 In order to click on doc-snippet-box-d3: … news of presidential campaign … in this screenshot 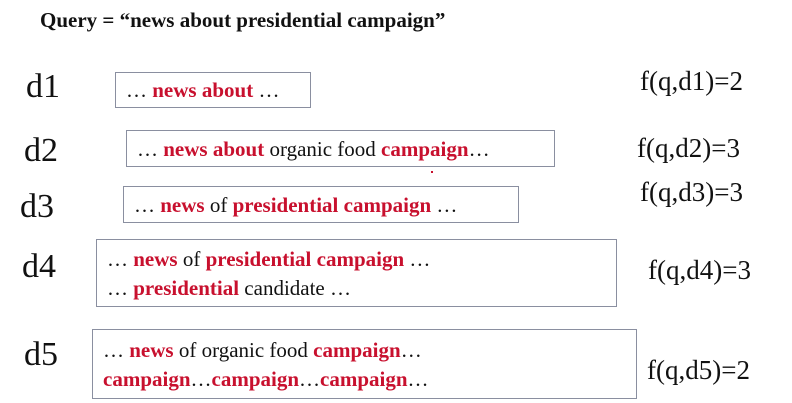, I will do `click(321, 204)`.